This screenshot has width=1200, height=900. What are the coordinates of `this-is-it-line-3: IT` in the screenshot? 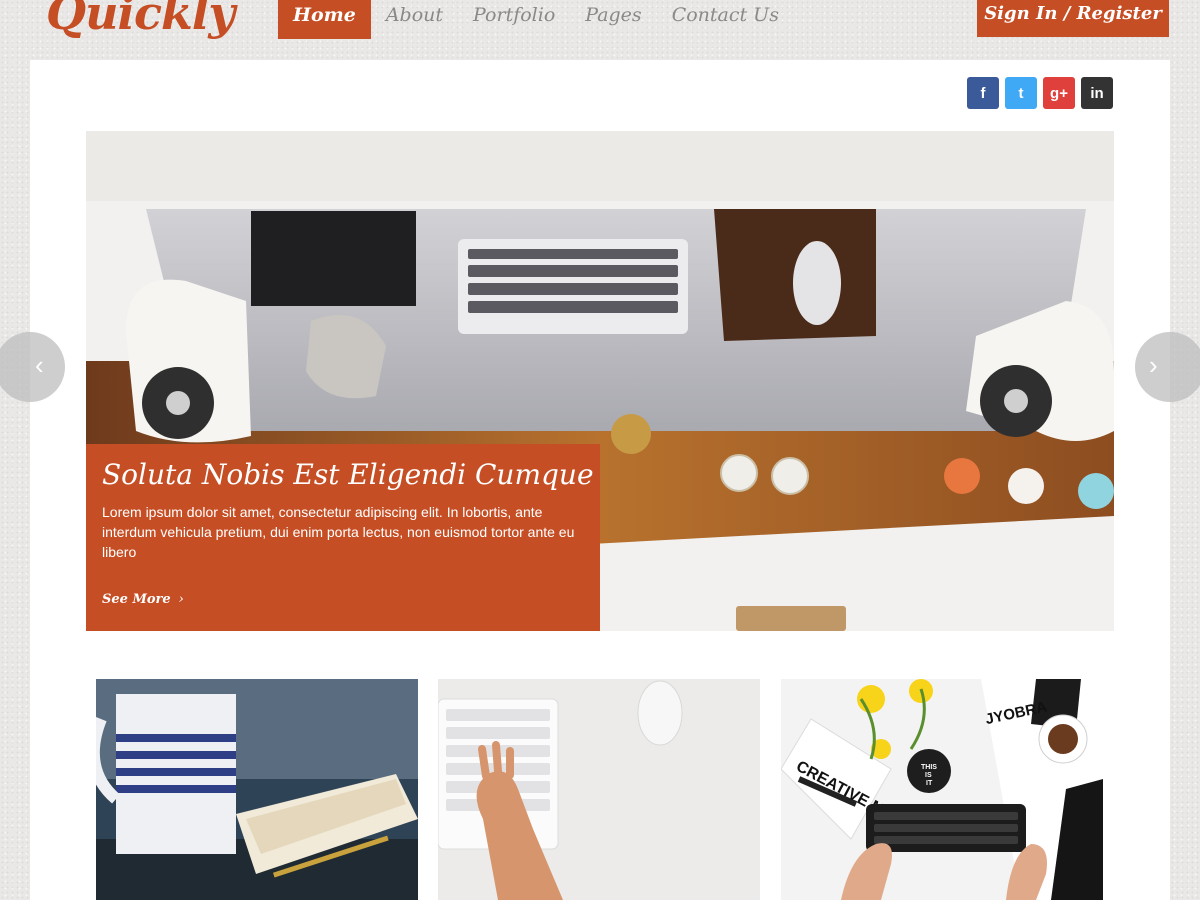 It's located at (929, 783).